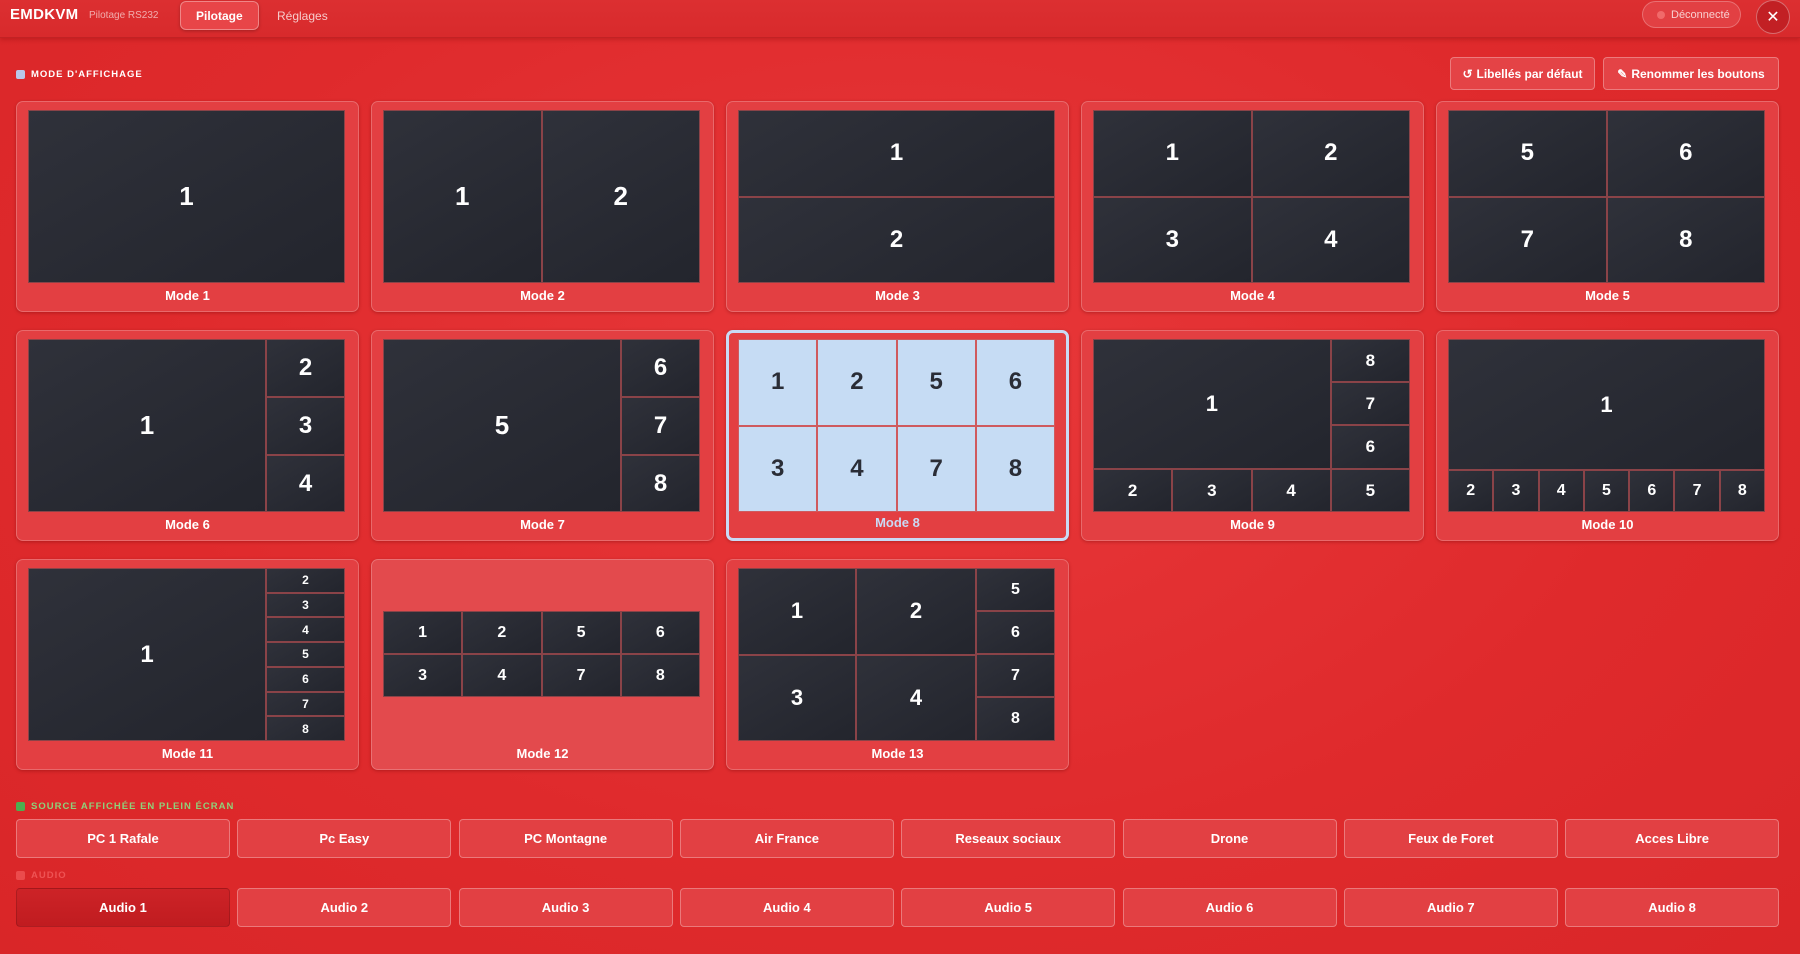 Image resolution: width=1800 pixels, height=954 pixels. What do you see at coordinates (219, 15) in the screenshot?
I see `tab-pilotage: Pilotage` at bounding box center [219, 15].